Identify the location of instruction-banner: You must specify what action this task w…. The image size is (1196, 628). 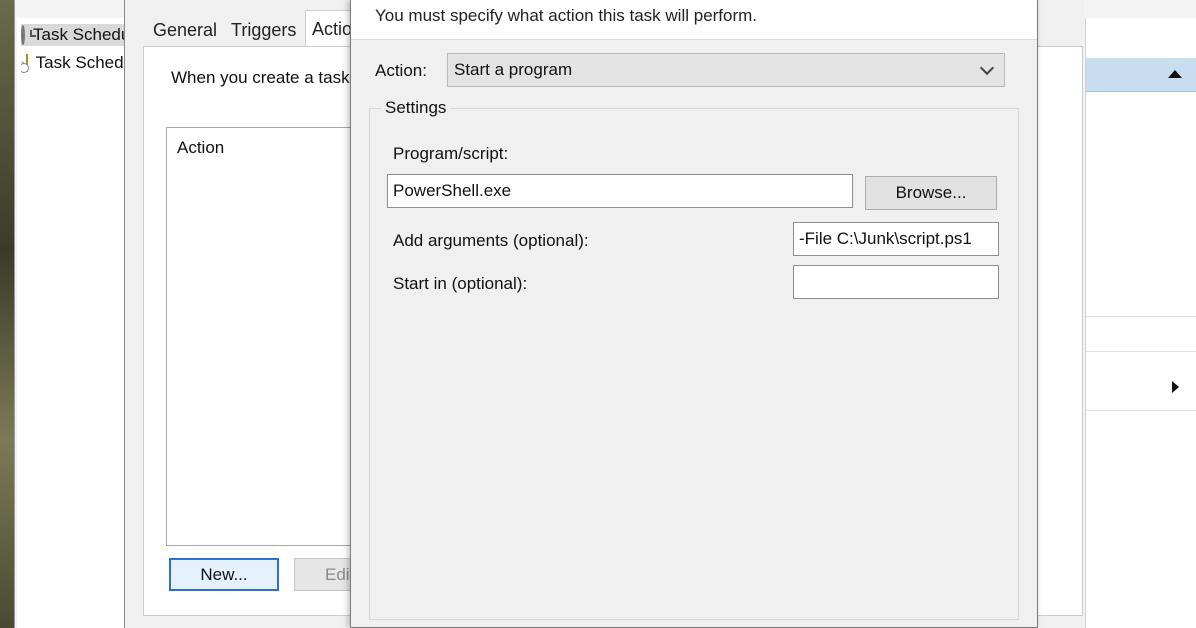
(694, 20).